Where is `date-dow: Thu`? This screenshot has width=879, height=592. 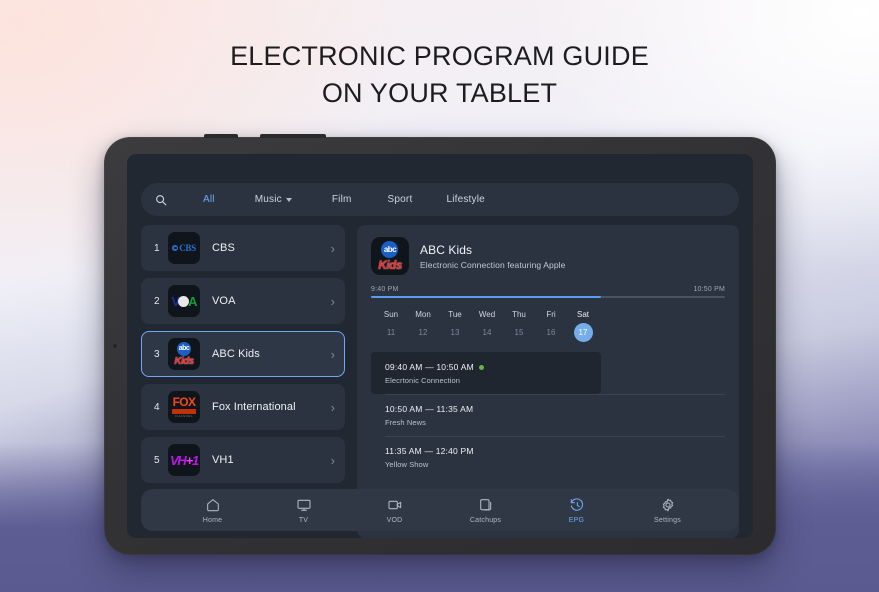
date-dow: Thu is located at coordinates (519, 314).